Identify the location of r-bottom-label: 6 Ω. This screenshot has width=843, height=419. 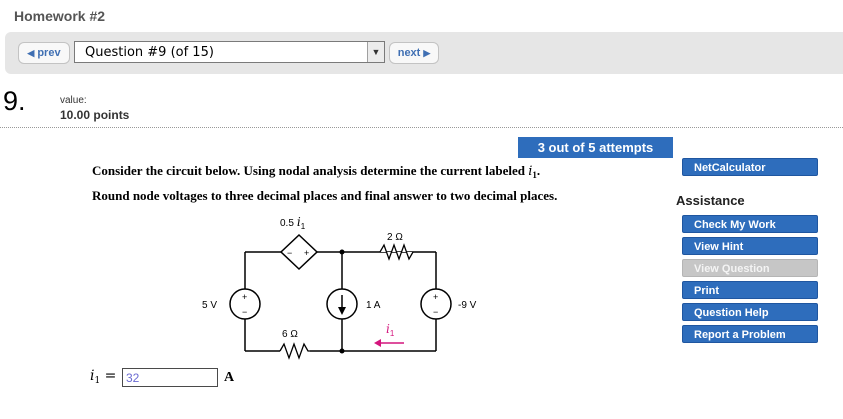
(290, 334).